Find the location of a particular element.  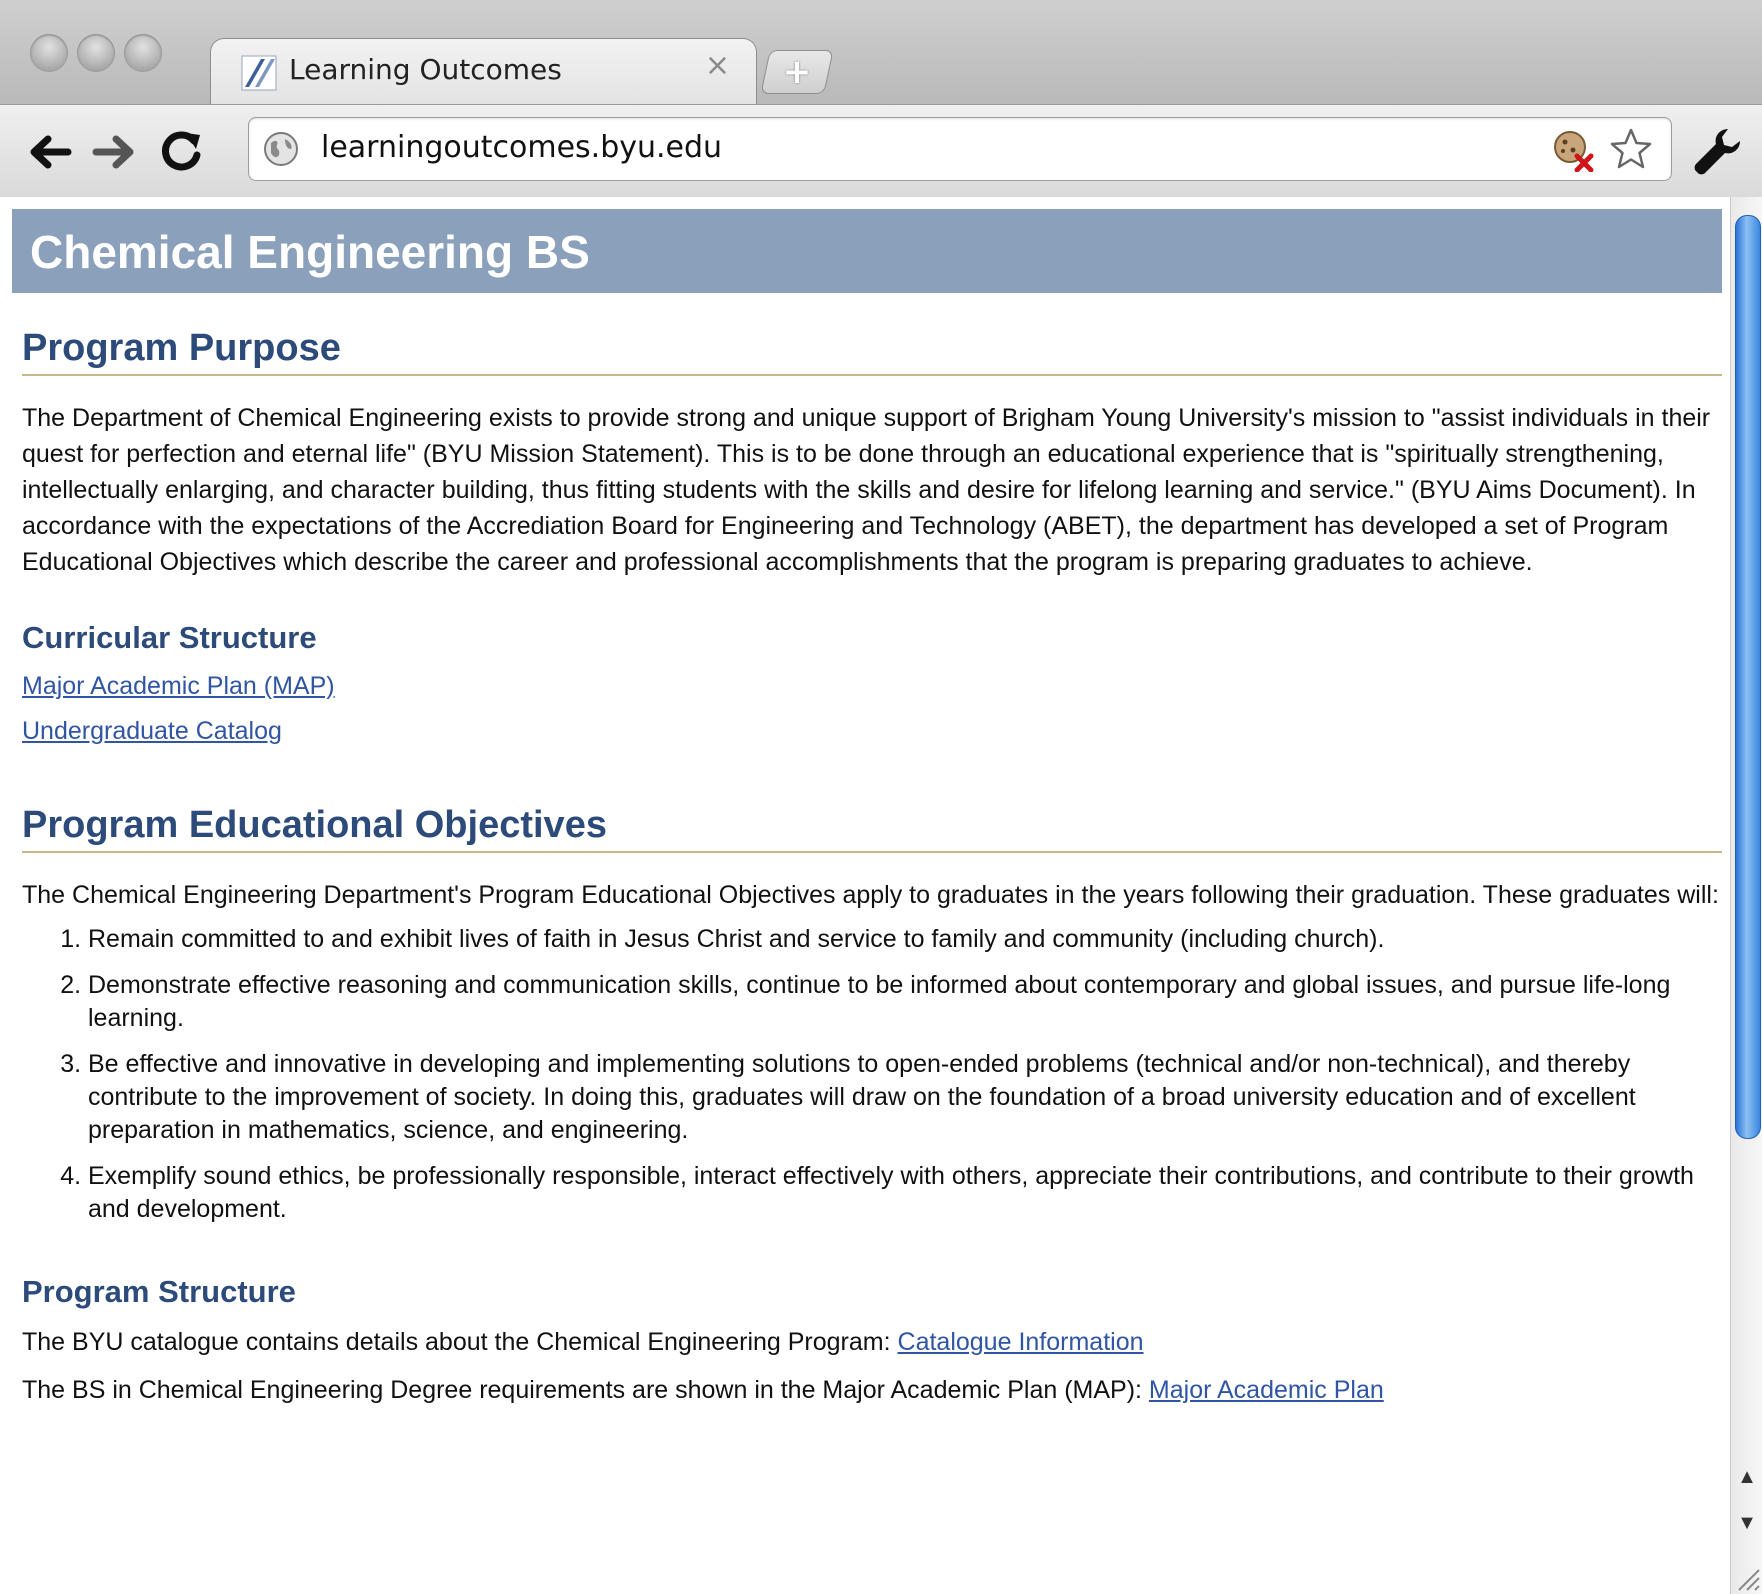

forward-arrow-icon is located at coordinates (115, 152).